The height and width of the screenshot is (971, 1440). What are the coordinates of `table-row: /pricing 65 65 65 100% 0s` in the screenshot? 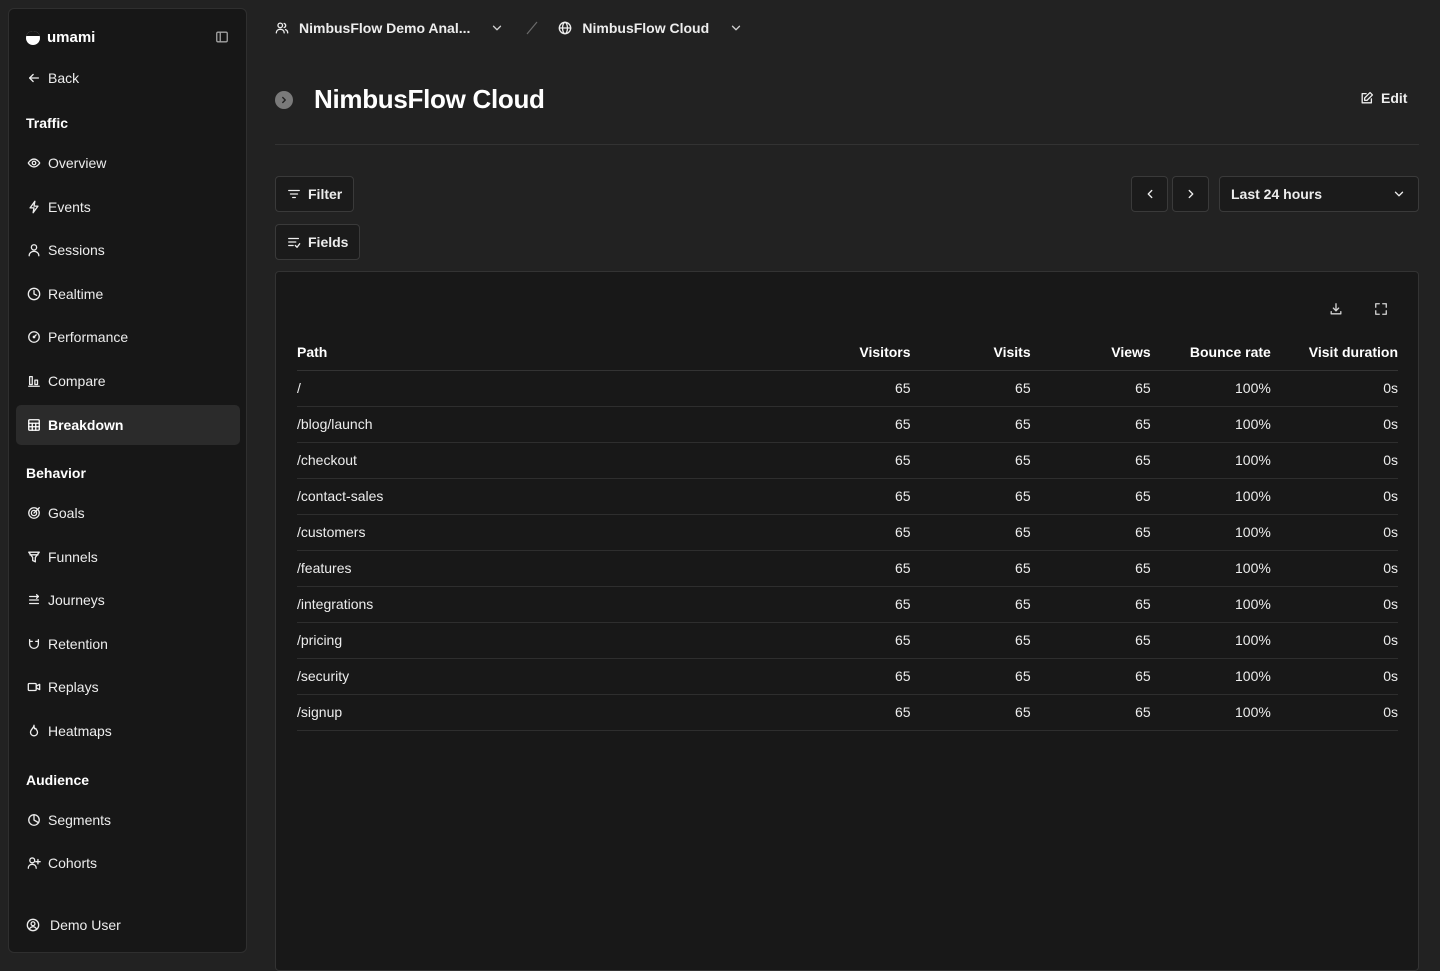 It's located at (847, 640).